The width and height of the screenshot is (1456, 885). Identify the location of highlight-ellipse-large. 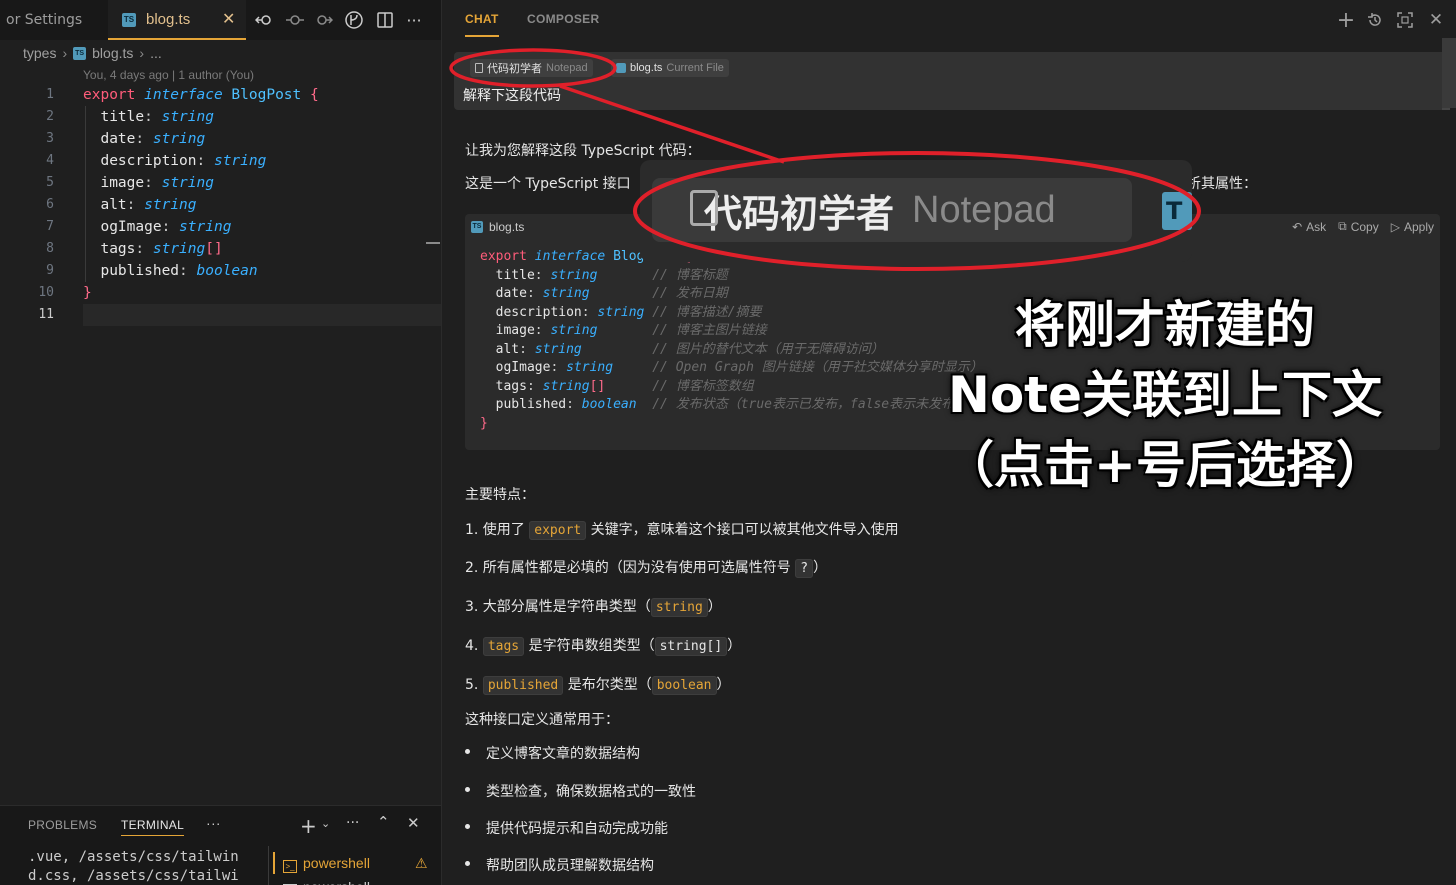
(917, 211).